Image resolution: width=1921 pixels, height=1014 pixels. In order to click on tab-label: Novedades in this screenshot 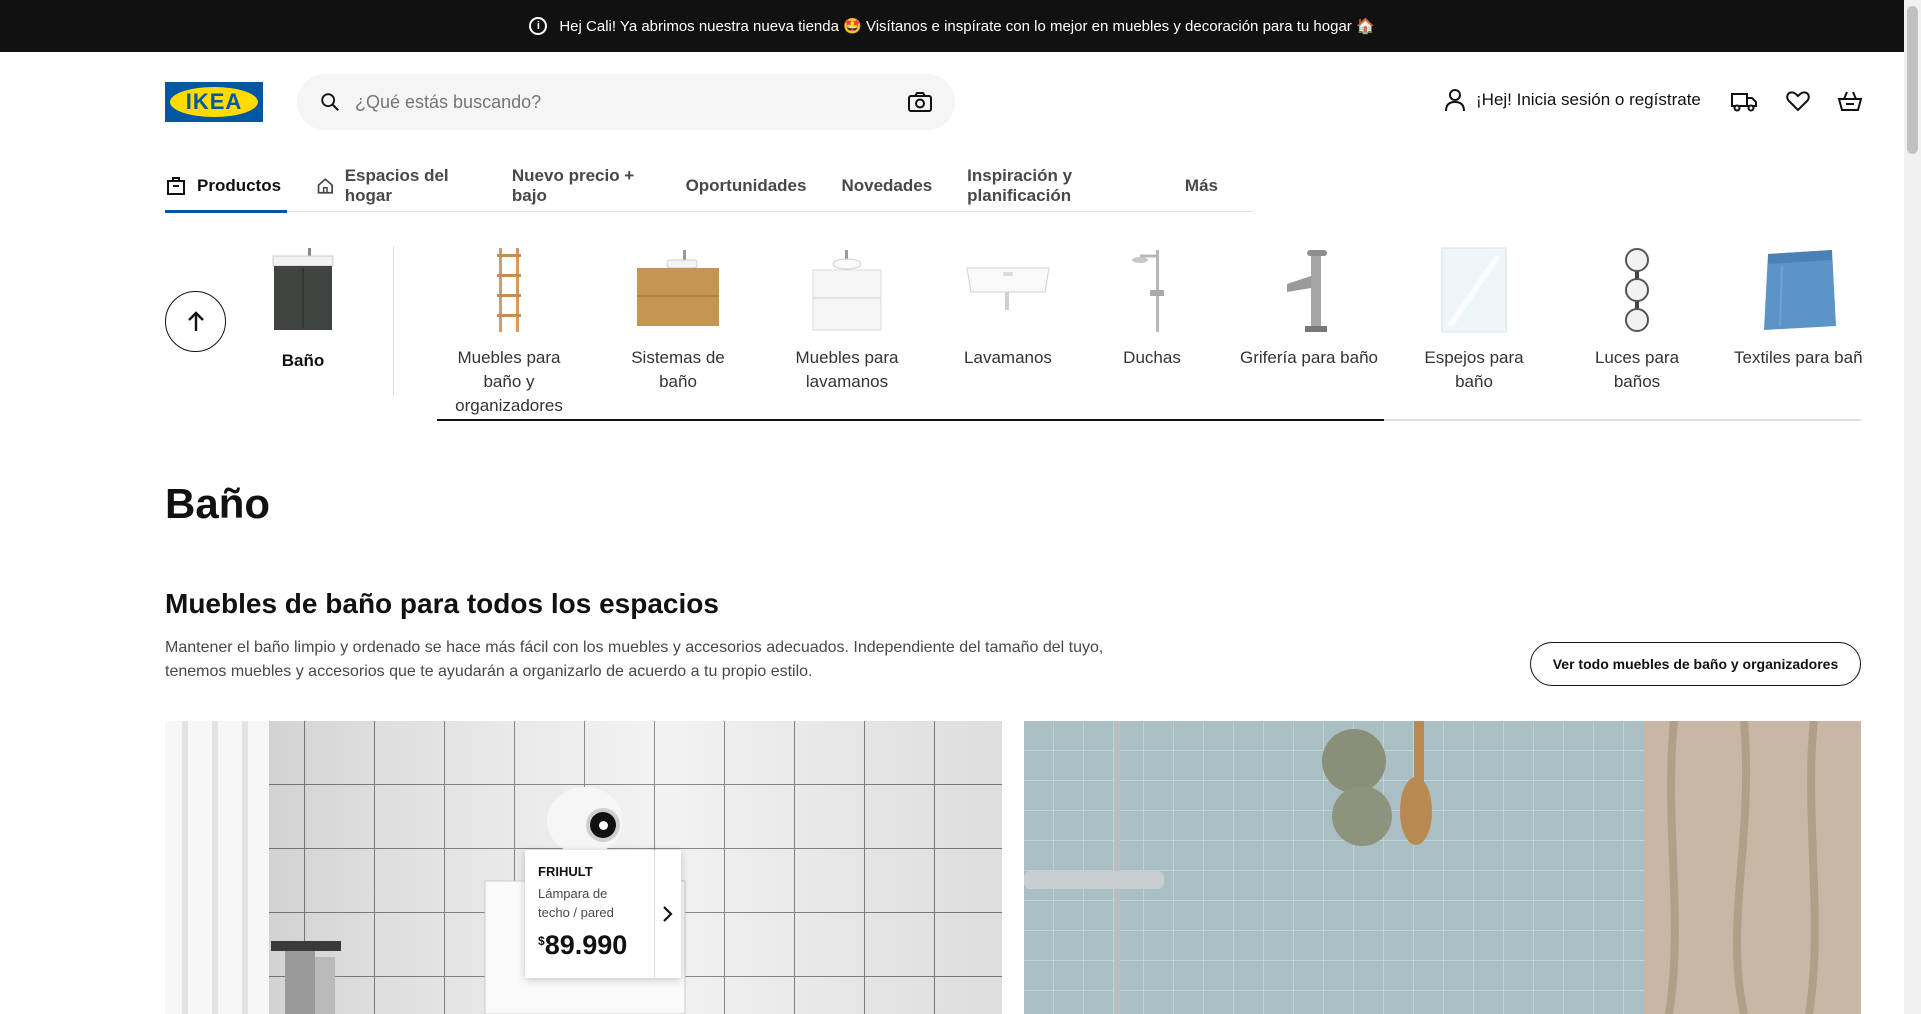, I will do `click(887, 185)`.